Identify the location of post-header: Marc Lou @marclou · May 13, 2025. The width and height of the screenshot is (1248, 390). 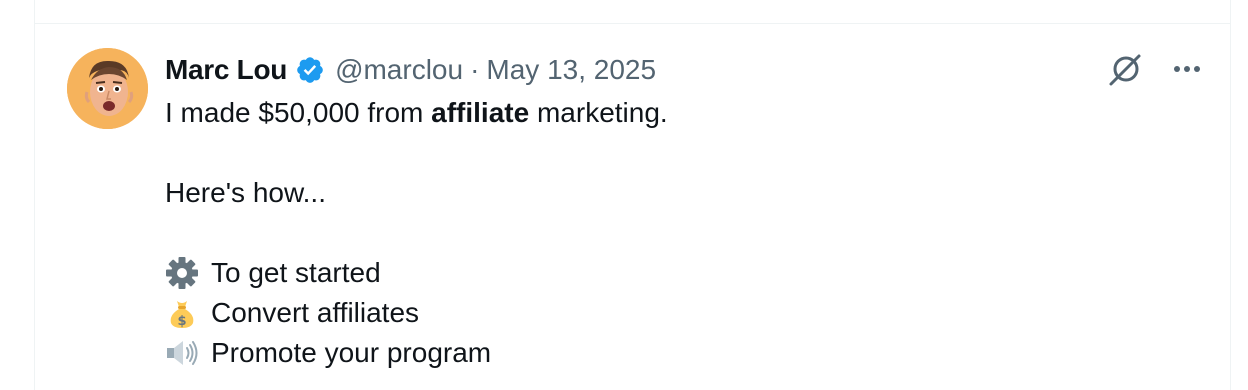
(410, 70).